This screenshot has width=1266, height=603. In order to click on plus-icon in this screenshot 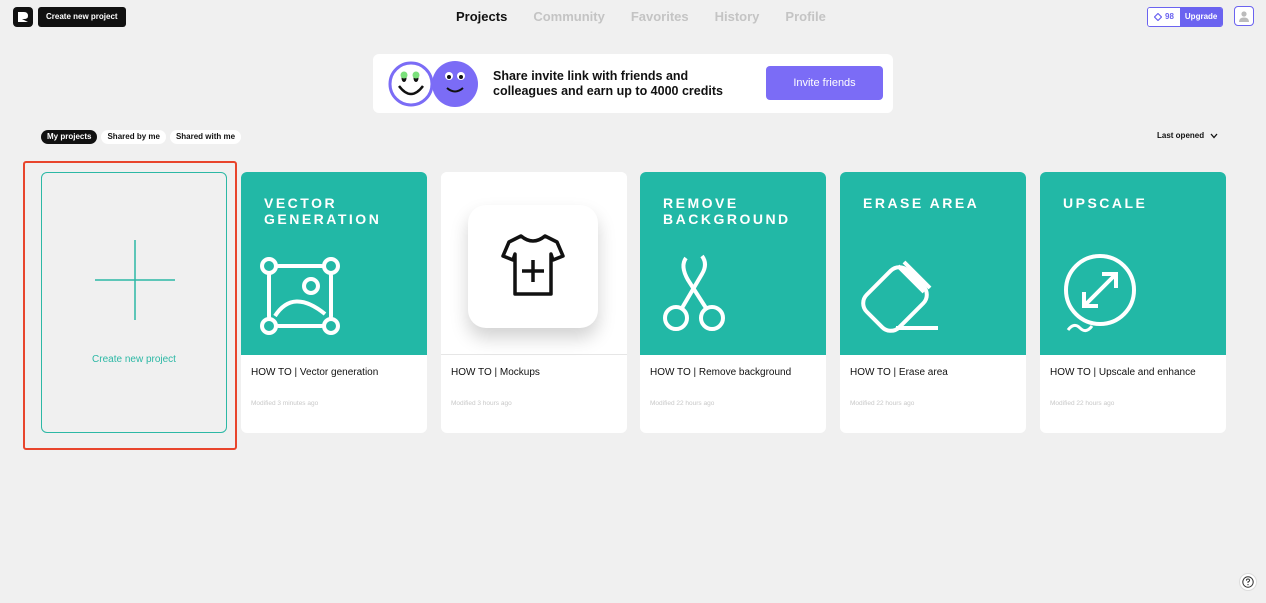, I will do `click(135, 280)`.